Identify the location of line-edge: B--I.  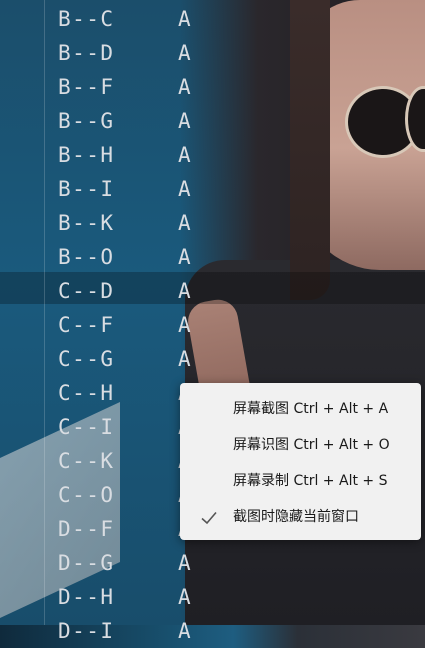
(86, 189).